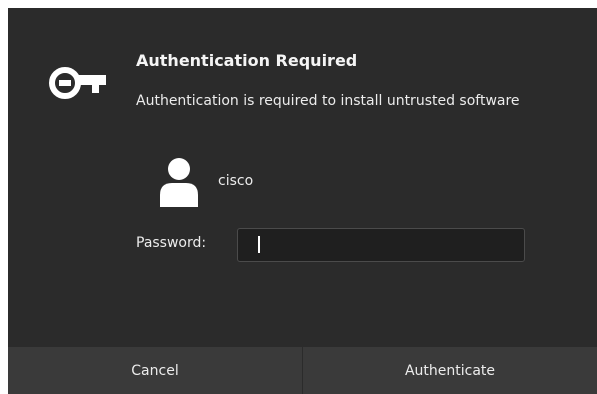 Image resolution: width=597 pixels, height=394 pixels. What do you see at coordinates (171, 243) in the screenshot?
I see `password-label: Password:` at bounding box center [171, 243].